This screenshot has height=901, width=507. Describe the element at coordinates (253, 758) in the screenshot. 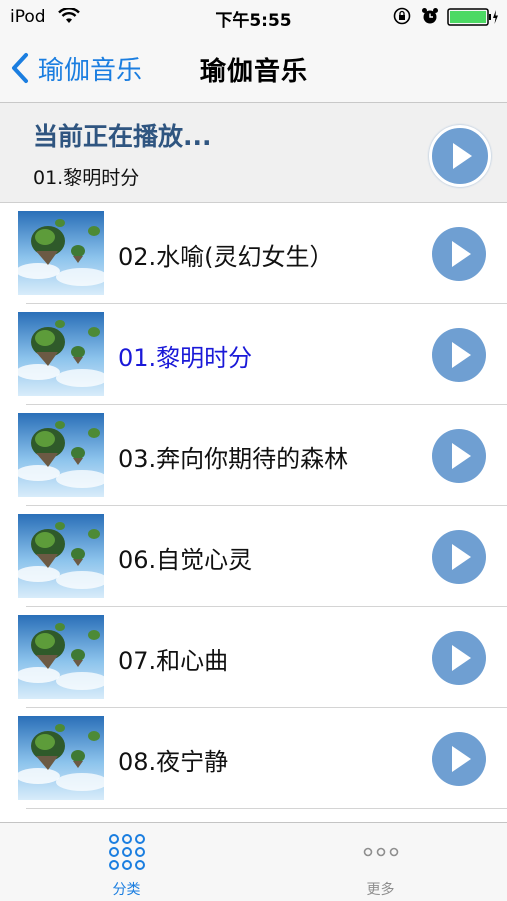

I see `song-row: 08.夜宁静` at that location.